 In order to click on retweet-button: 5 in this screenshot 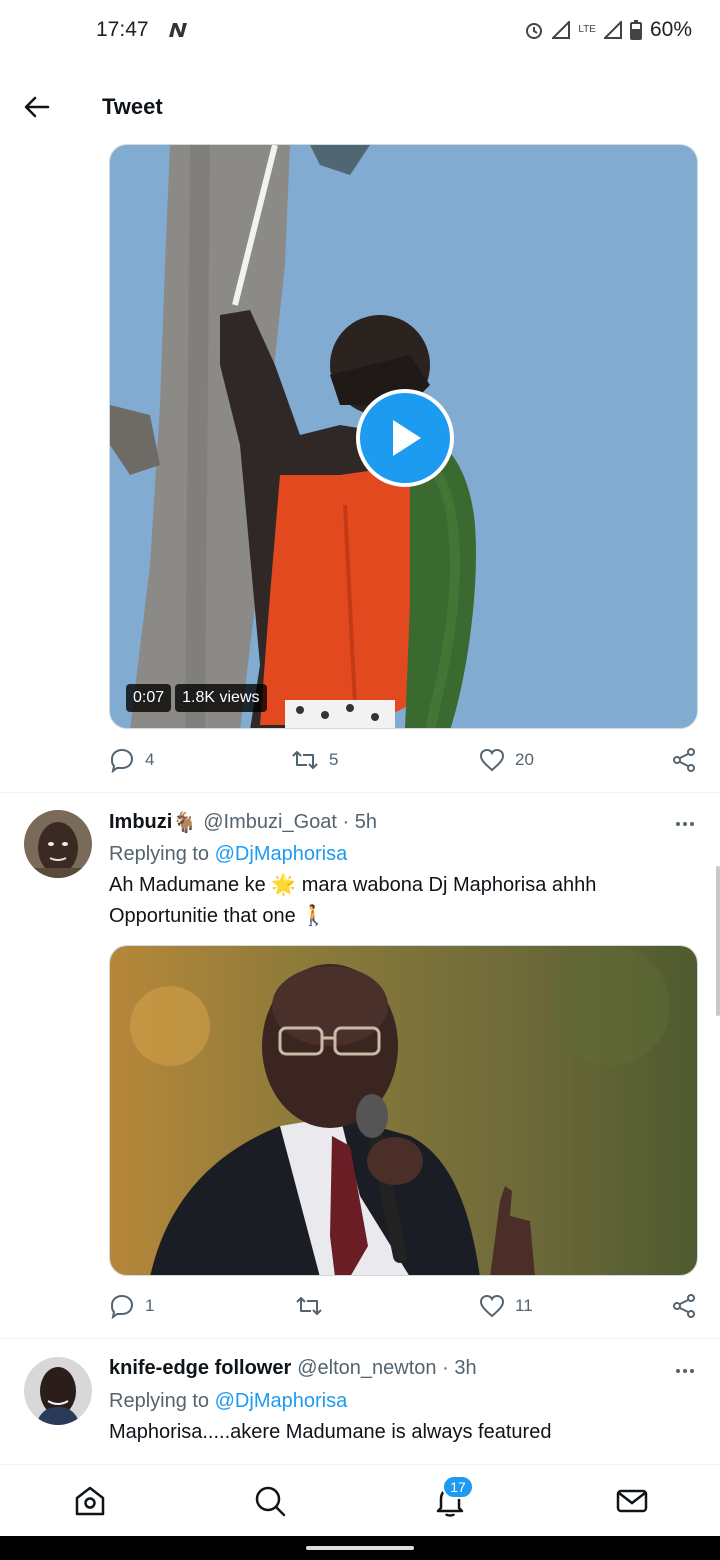, I will do `click(314, 760)`.